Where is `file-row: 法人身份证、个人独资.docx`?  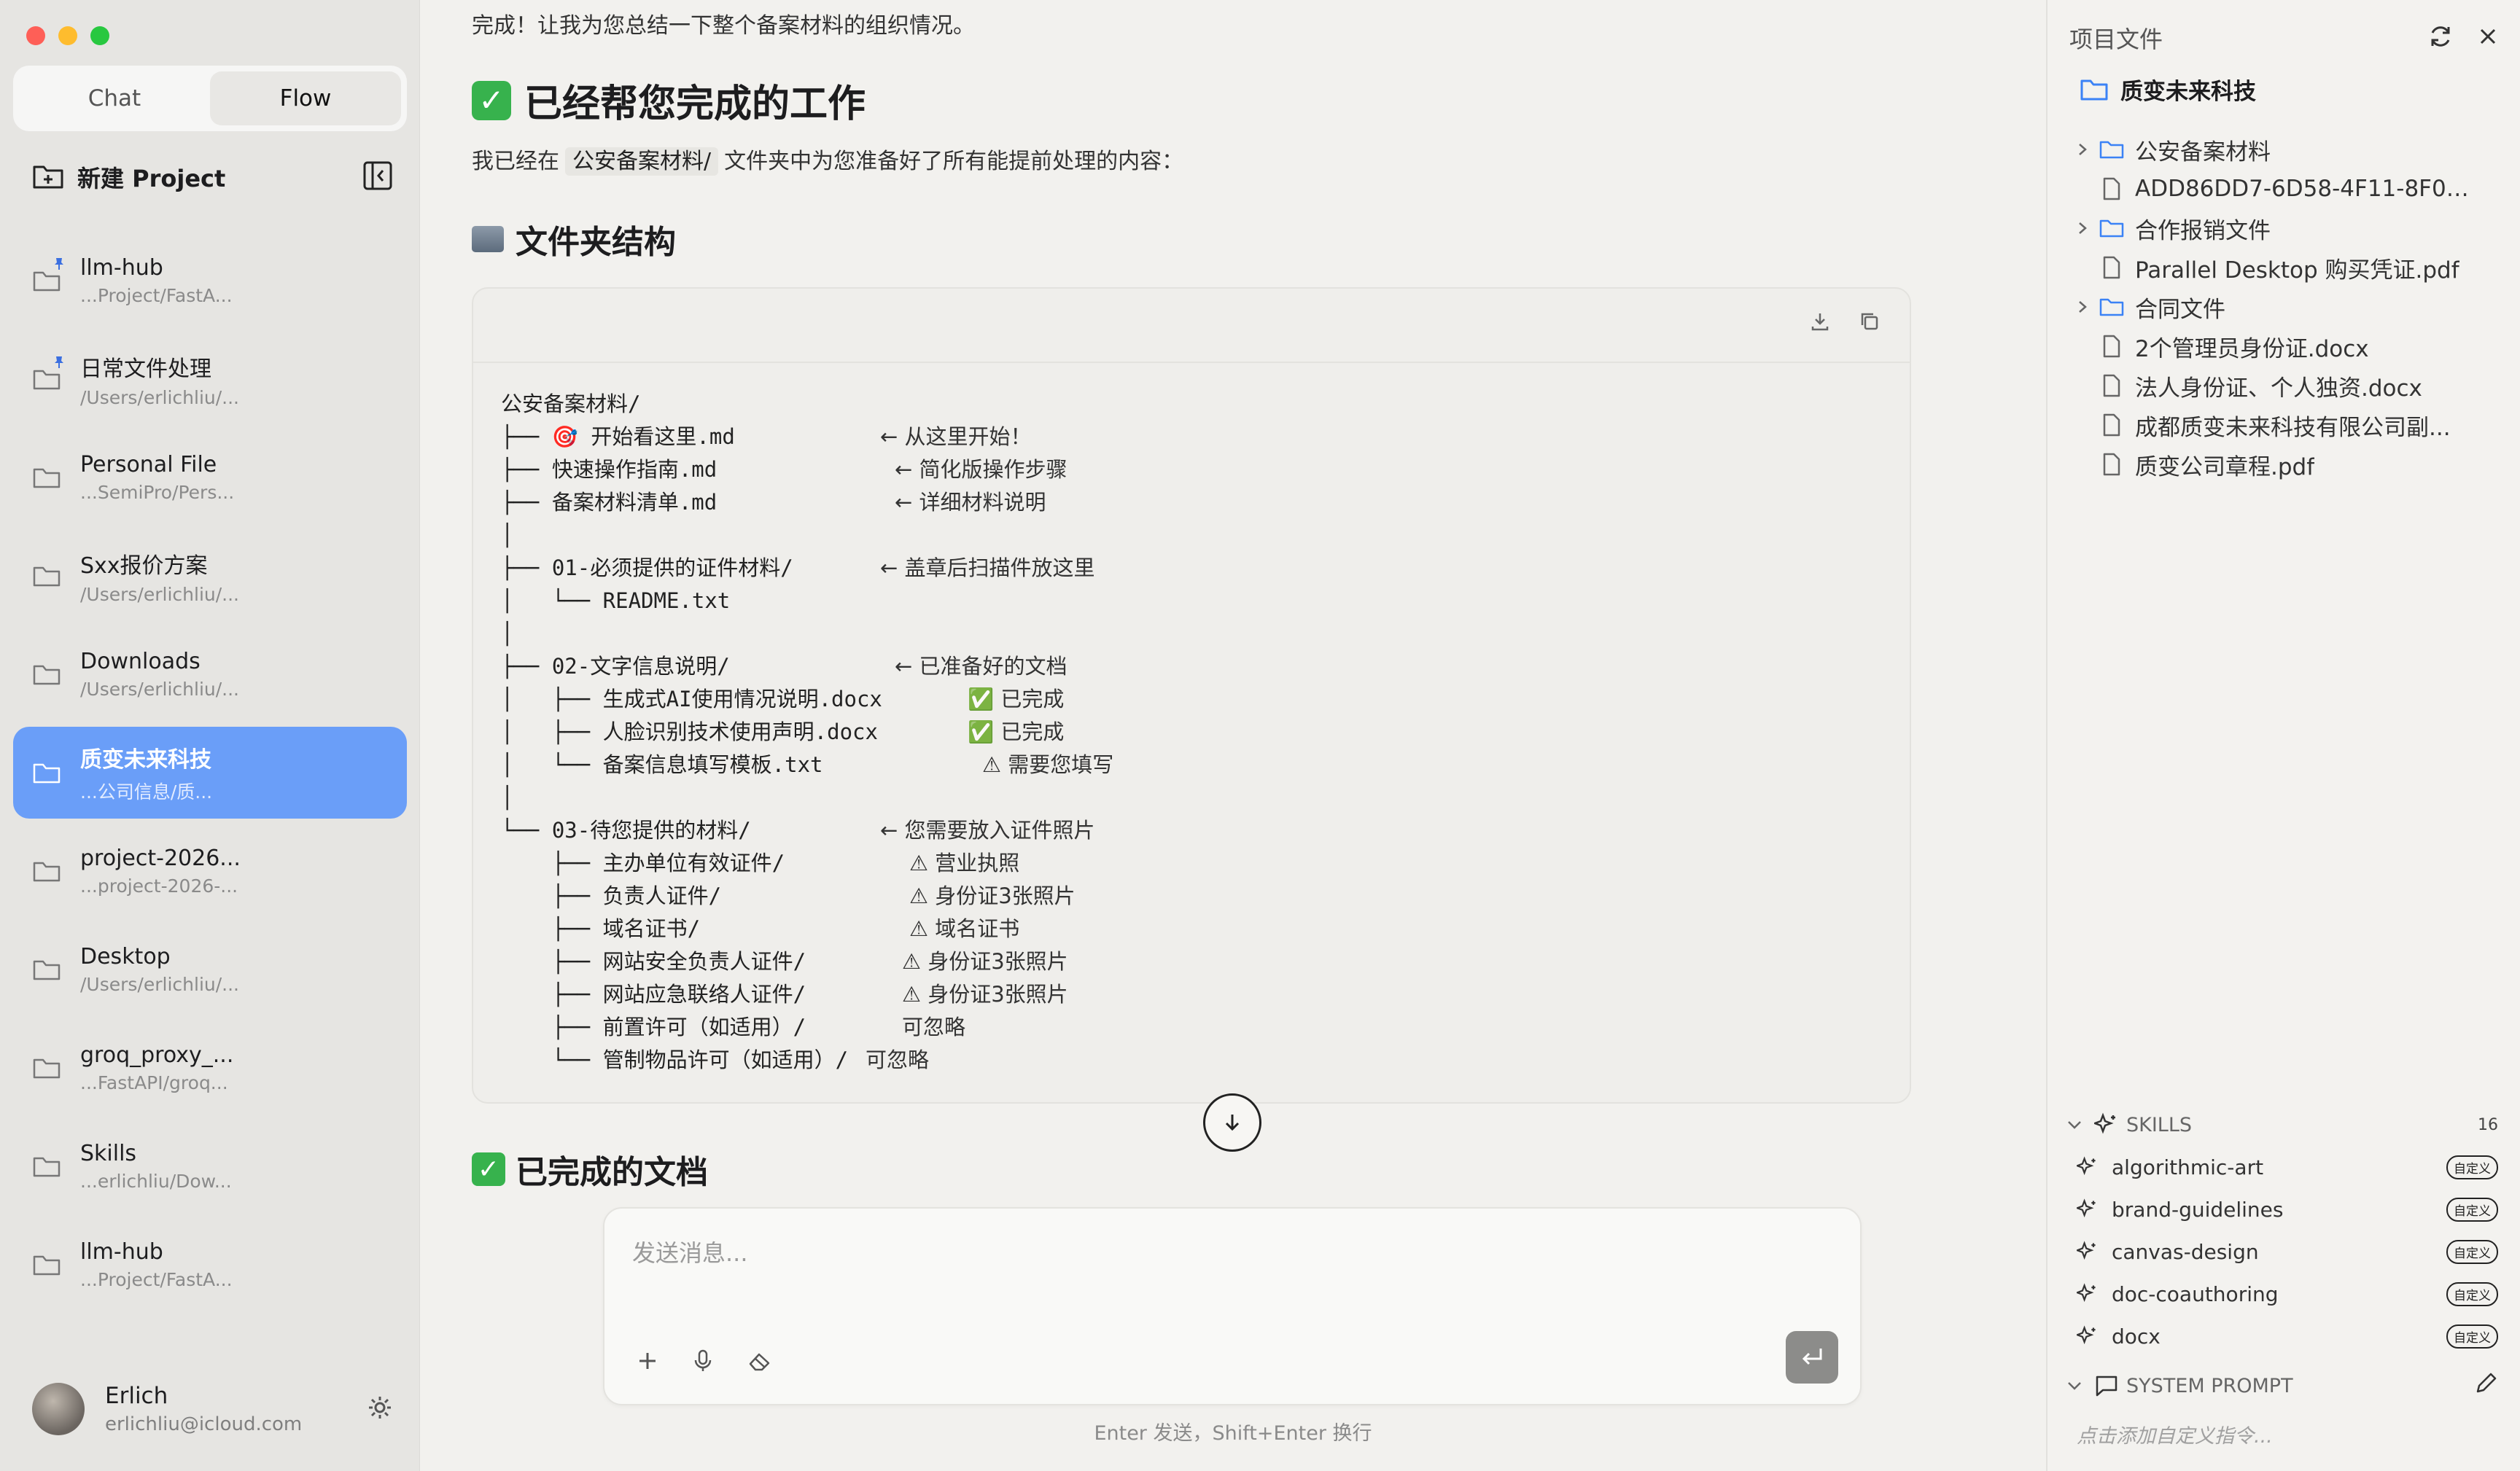 file-row: 法人身份证、个人独资.docx is located at coordinates (2288, 385).